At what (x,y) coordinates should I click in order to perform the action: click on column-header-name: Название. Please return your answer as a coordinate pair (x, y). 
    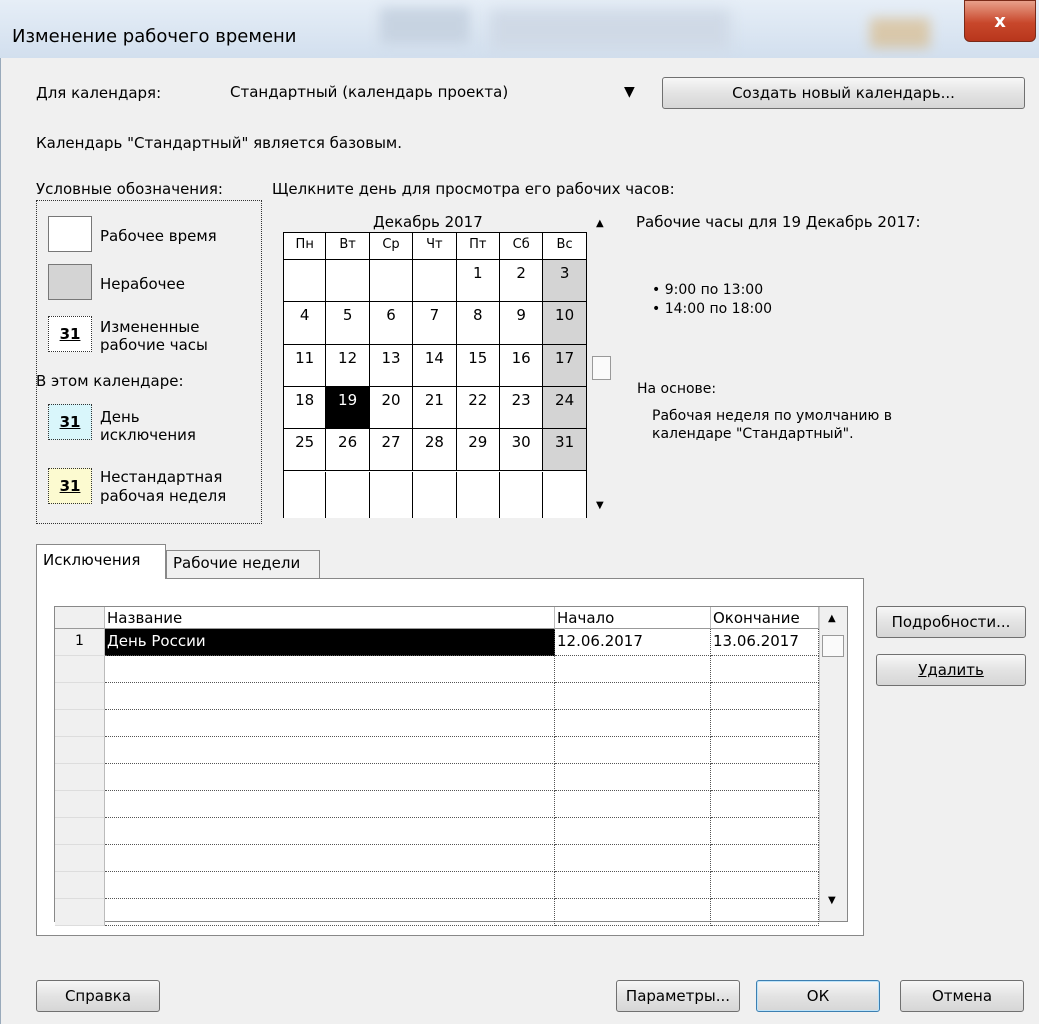
    Looking at the image, I should click on (330, 618).